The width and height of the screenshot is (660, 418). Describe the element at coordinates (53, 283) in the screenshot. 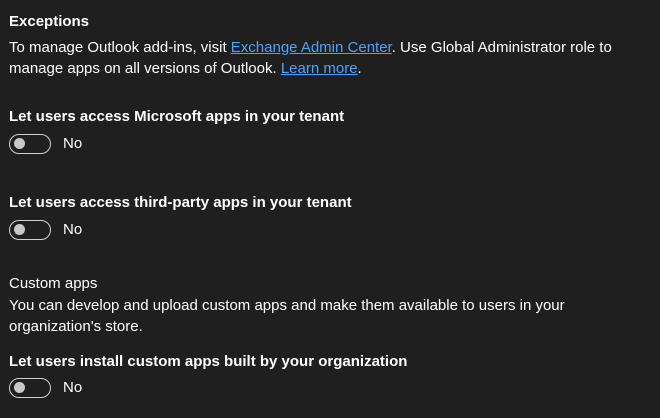

I see `custom-apps-heading: Custom apps` at that location.